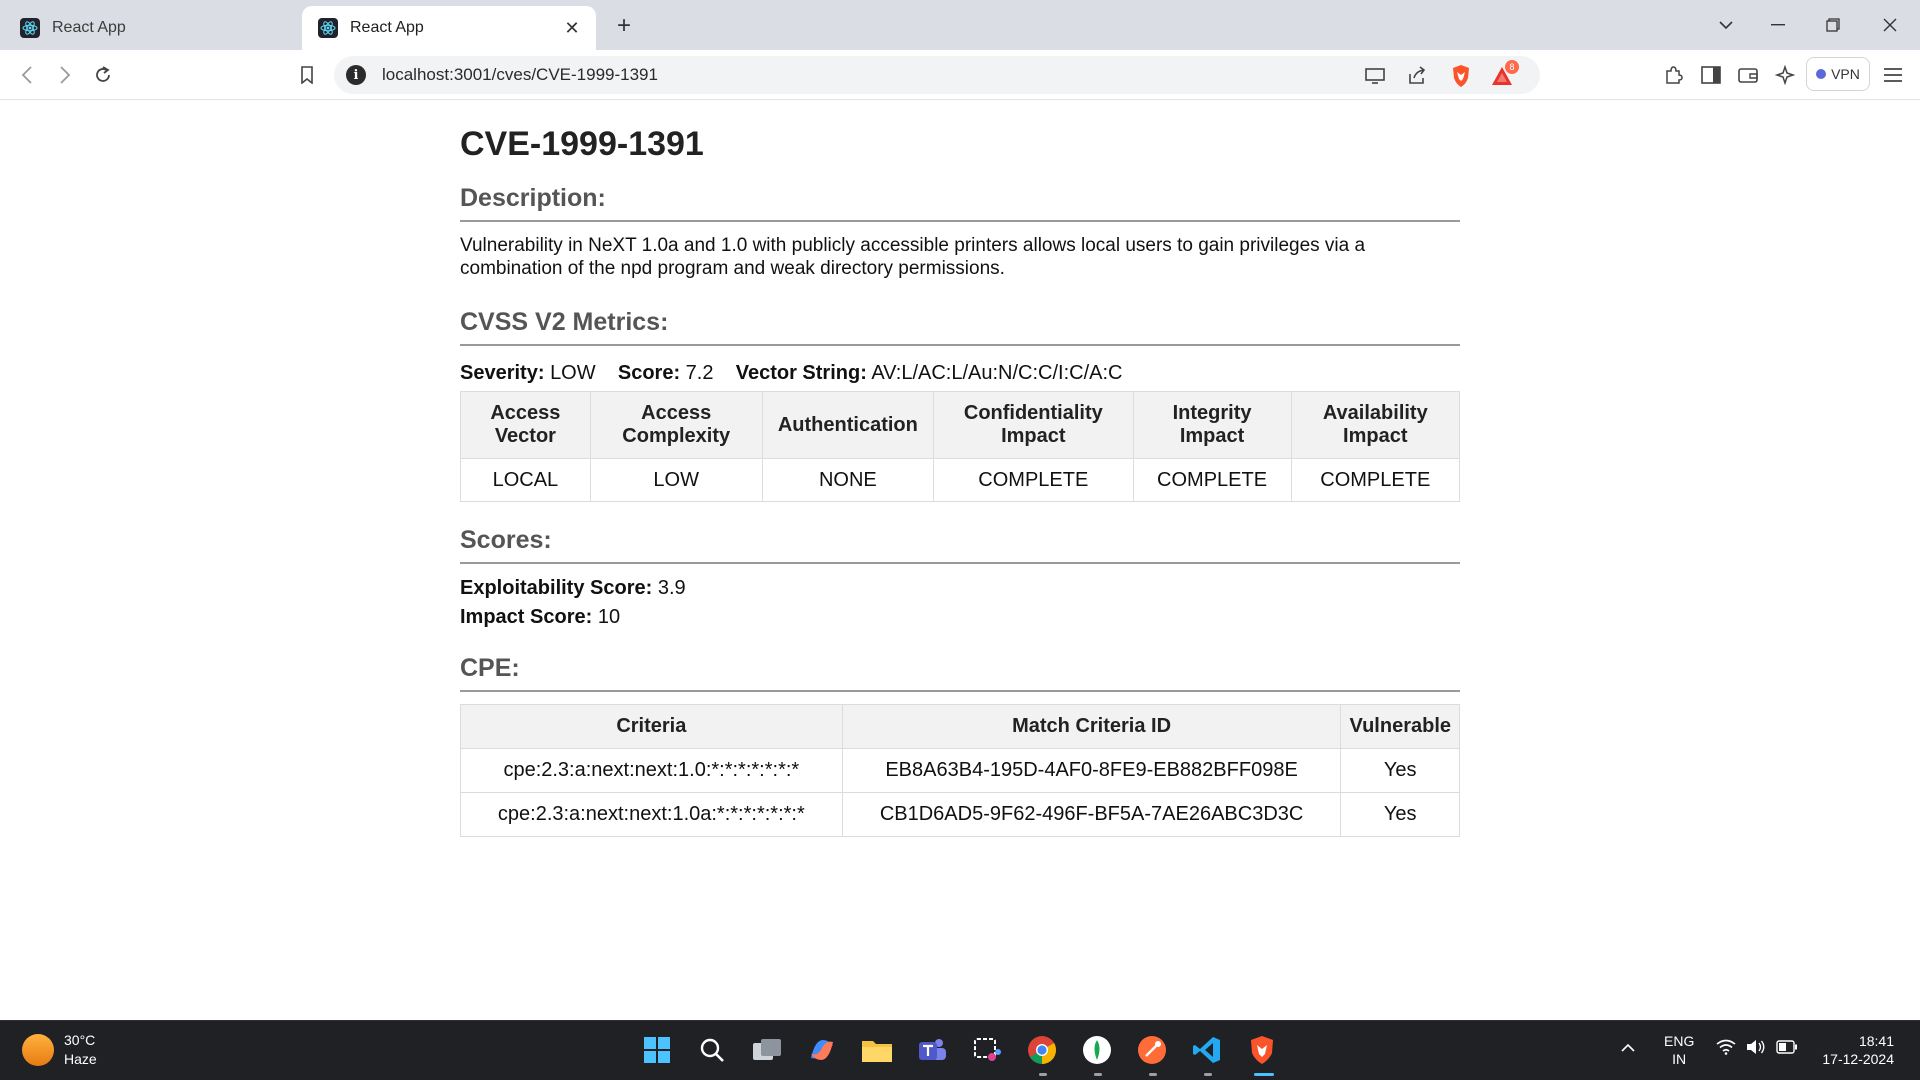  I want to click on severity-value: LOW, so click(573, 373).